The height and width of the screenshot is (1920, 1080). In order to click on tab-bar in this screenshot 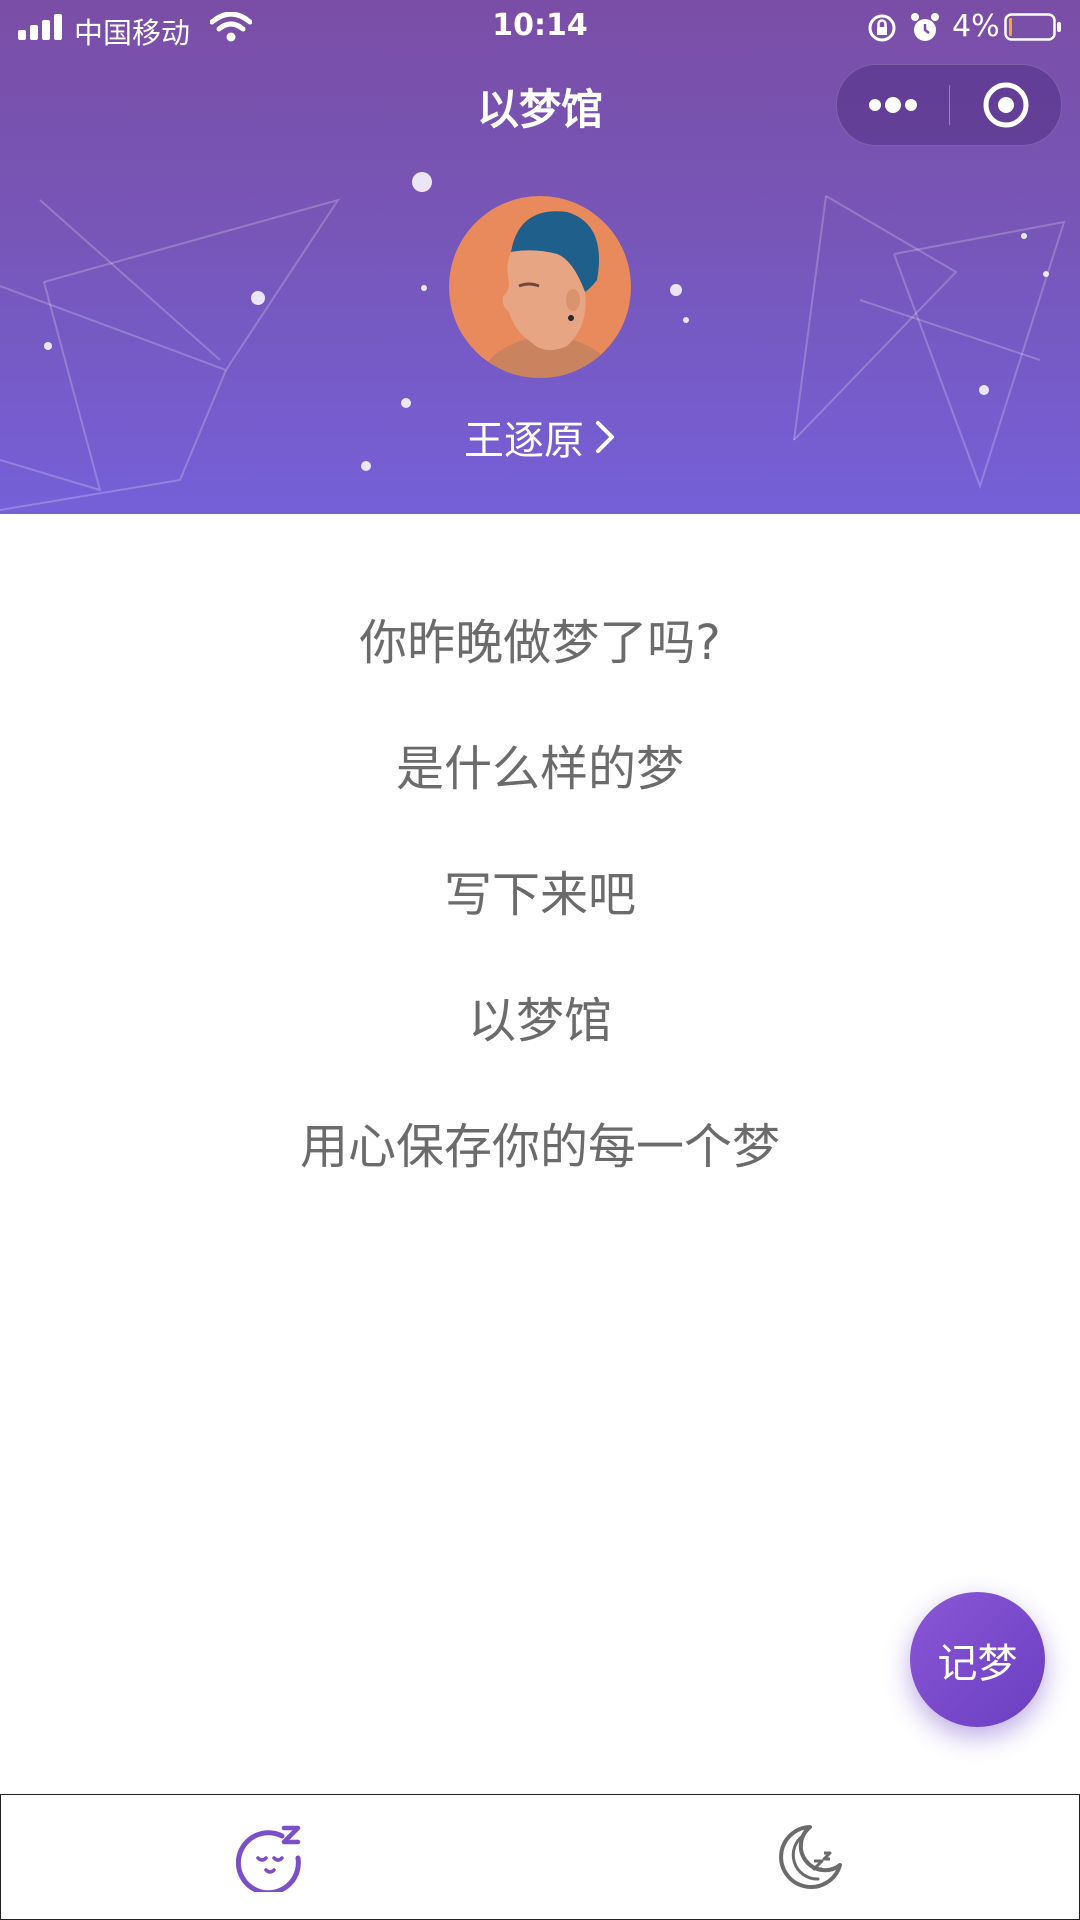, I will do `click(540, 1857)`.